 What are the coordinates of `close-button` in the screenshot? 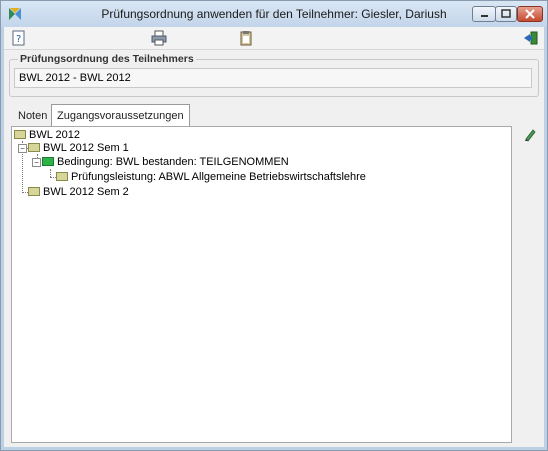 It's located at (530, 14).